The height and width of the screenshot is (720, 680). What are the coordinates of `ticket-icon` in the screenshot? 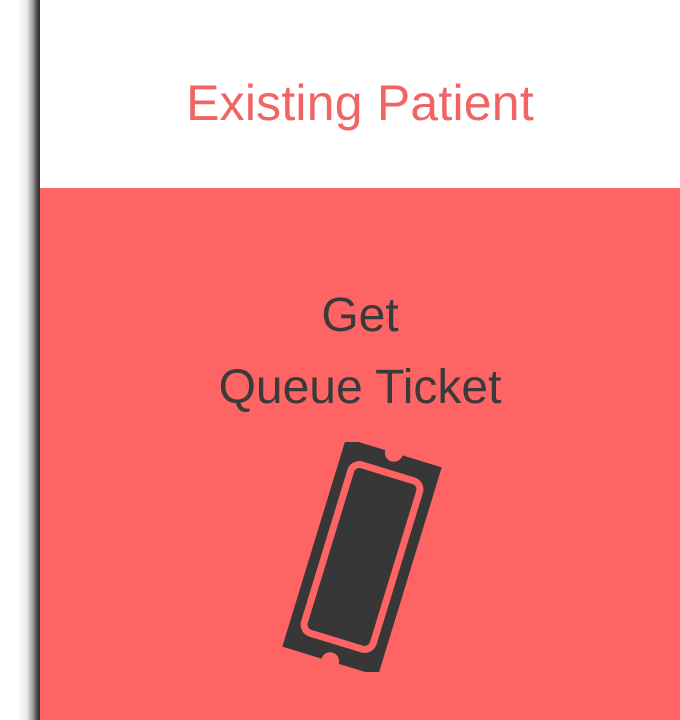 It's located at (362, 557).